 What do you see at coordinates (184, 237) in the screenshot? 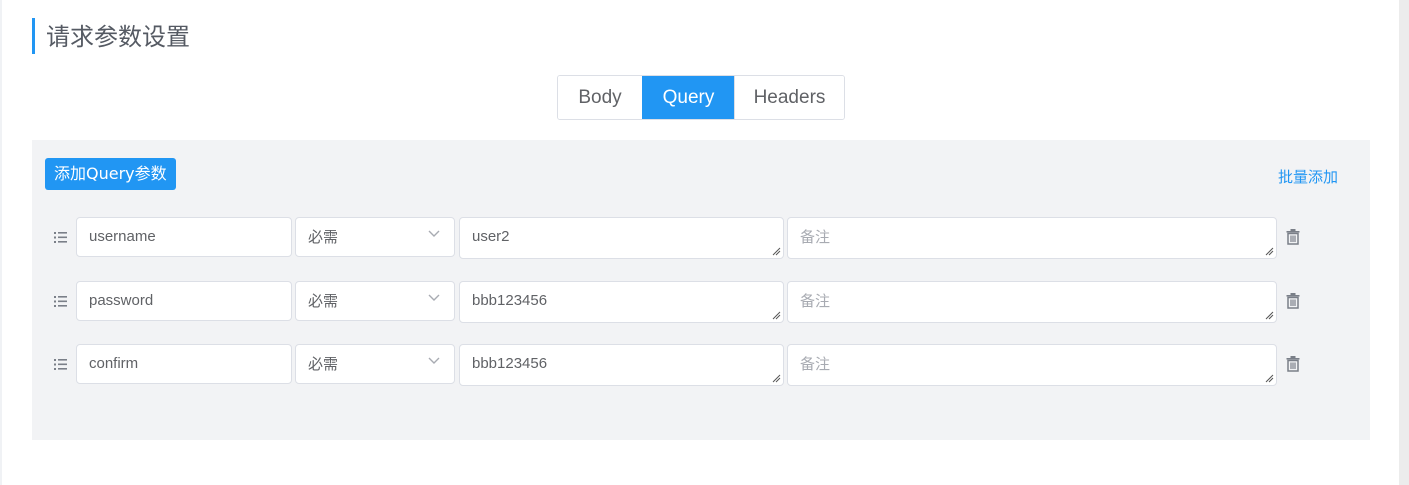
I see `param-name-input: username` at bounding box center [184, 237].